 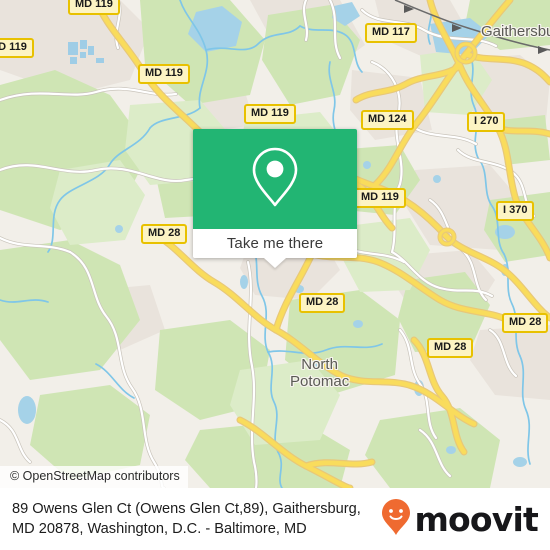 I want to click on moovit-logo: moovit, so click(x=460, y=519).